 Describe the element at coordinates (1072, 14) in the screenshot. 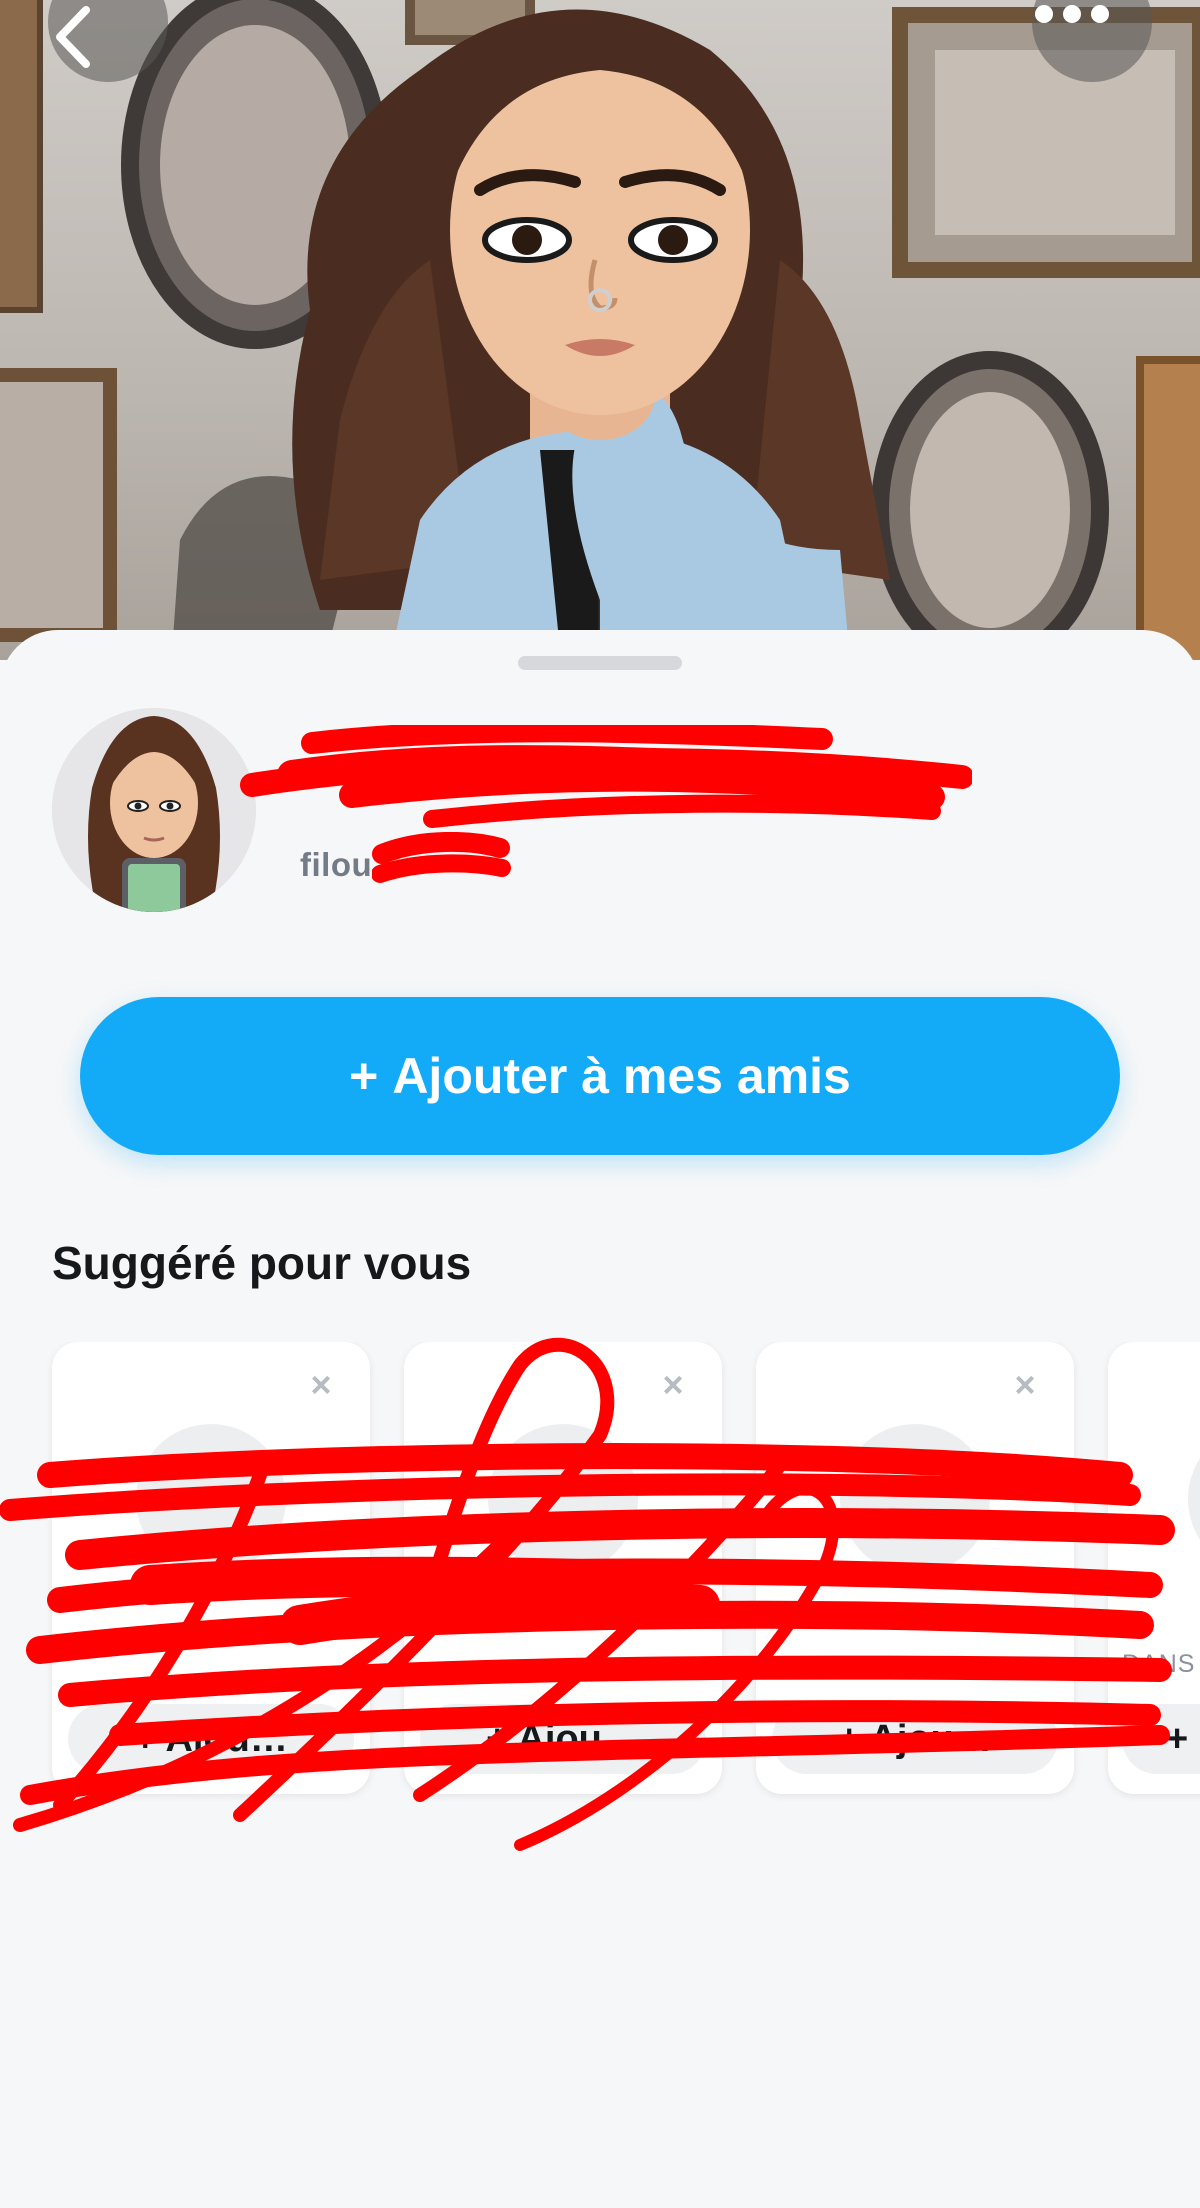

I see `ellipsis-icon` at that location.